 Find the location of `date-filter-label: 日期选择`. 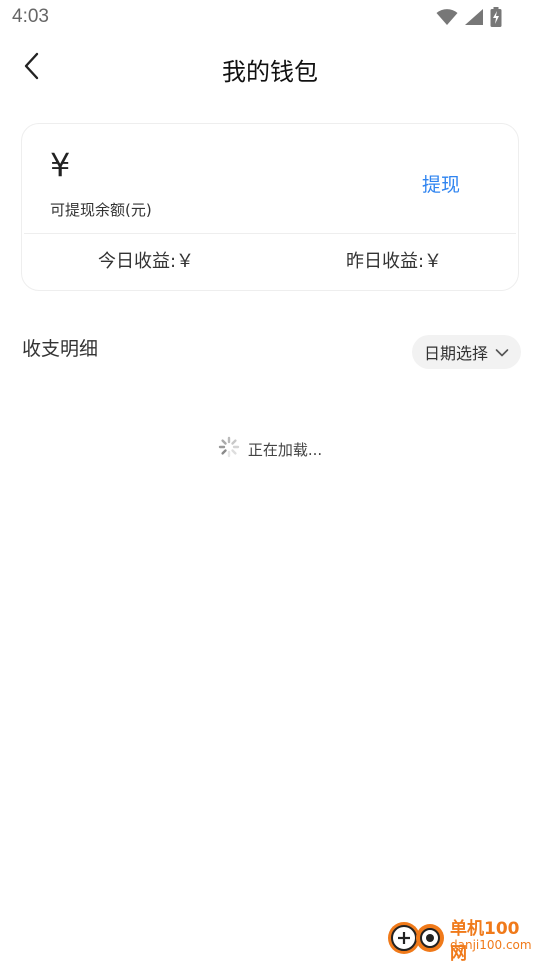

date-filter-label: 日期选择 is located at coordinates (455, 353).